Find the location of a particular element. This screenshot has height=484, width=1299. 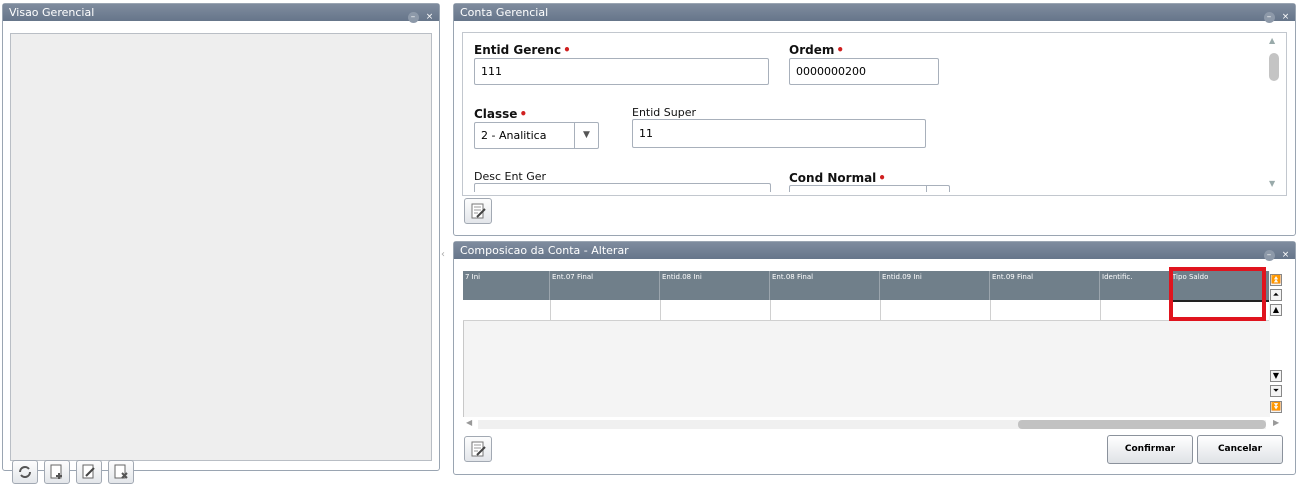

desc-ent-ger-label: Desc Ent Ger is located at coordinates (510, 176).